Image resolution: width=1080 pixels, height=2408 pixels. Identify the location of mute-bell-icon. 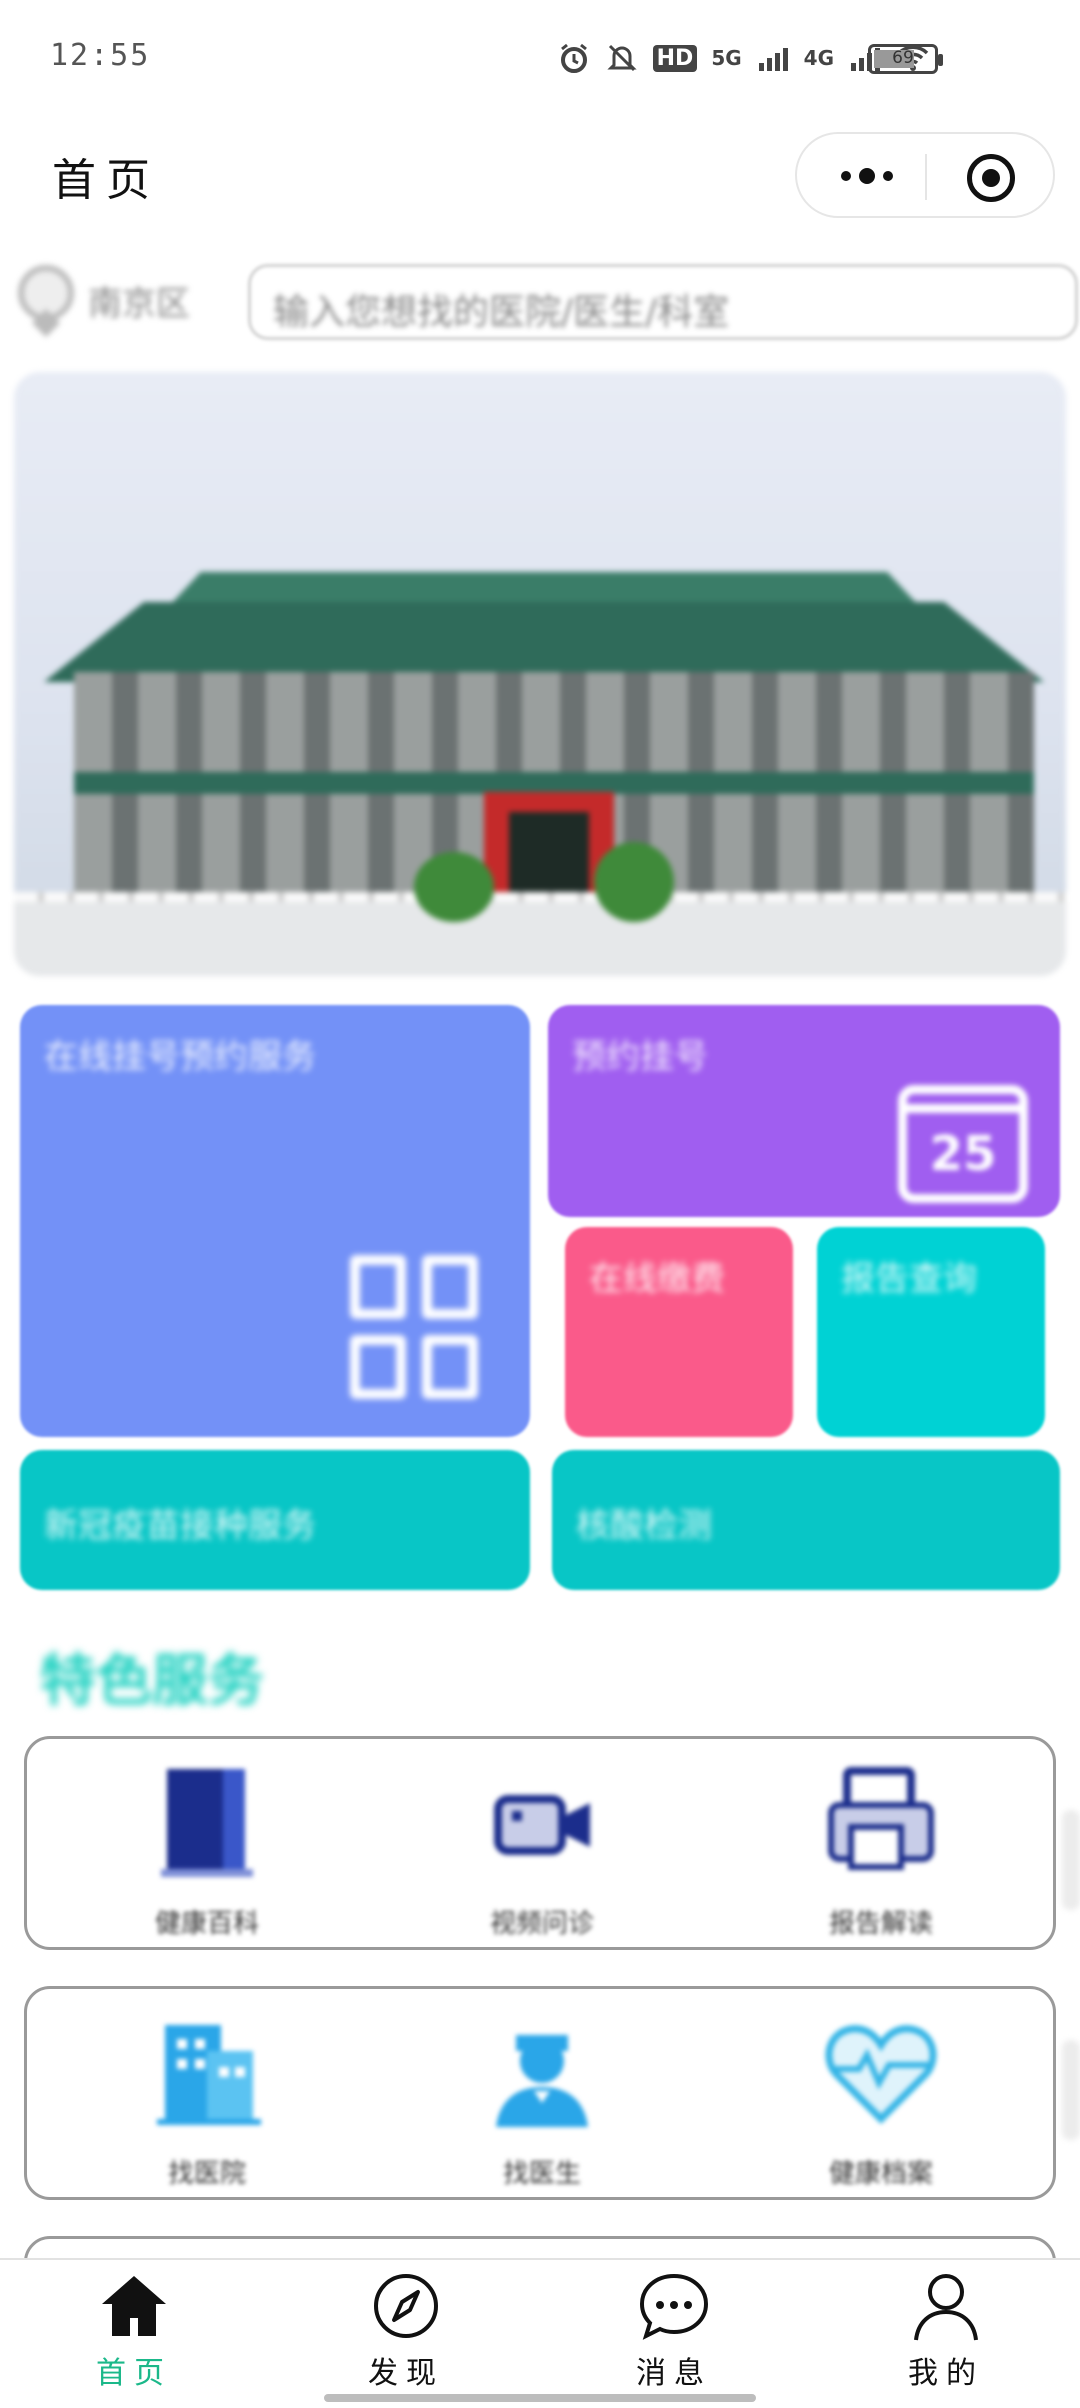
(622, 58).